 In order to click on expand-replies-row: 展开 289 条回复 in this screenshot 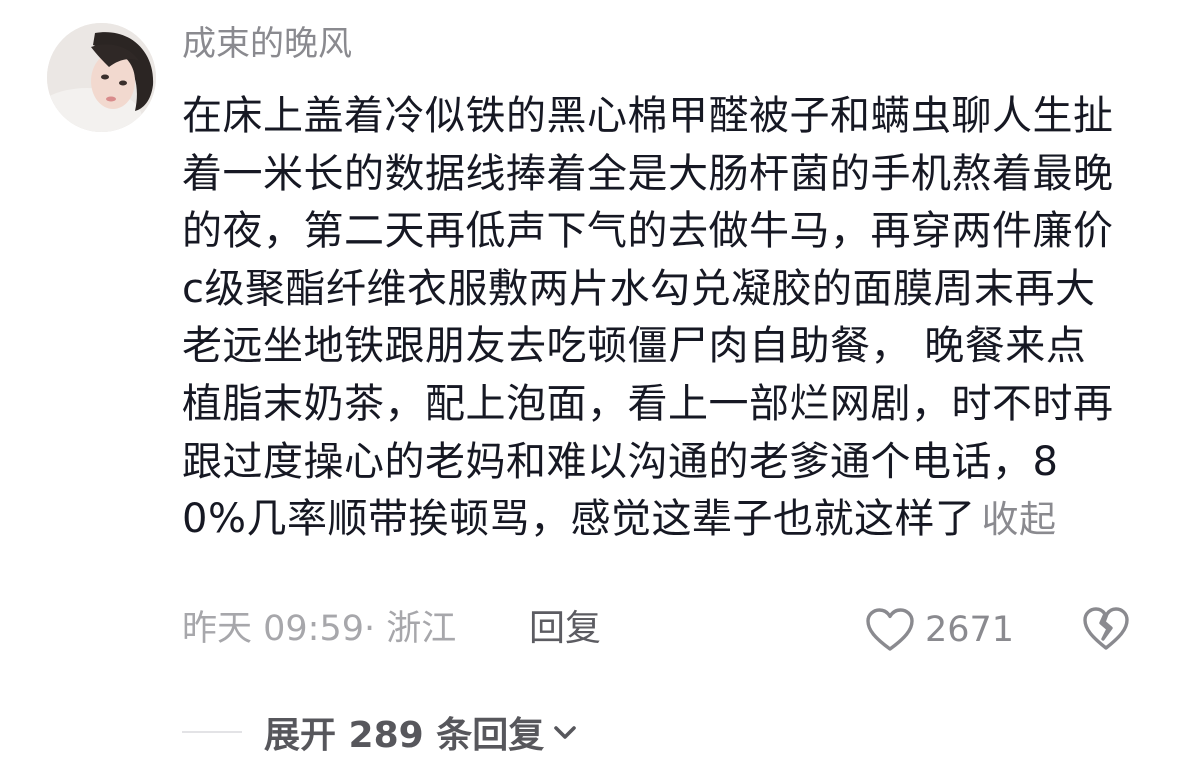, I will do `click(381, 732)`.